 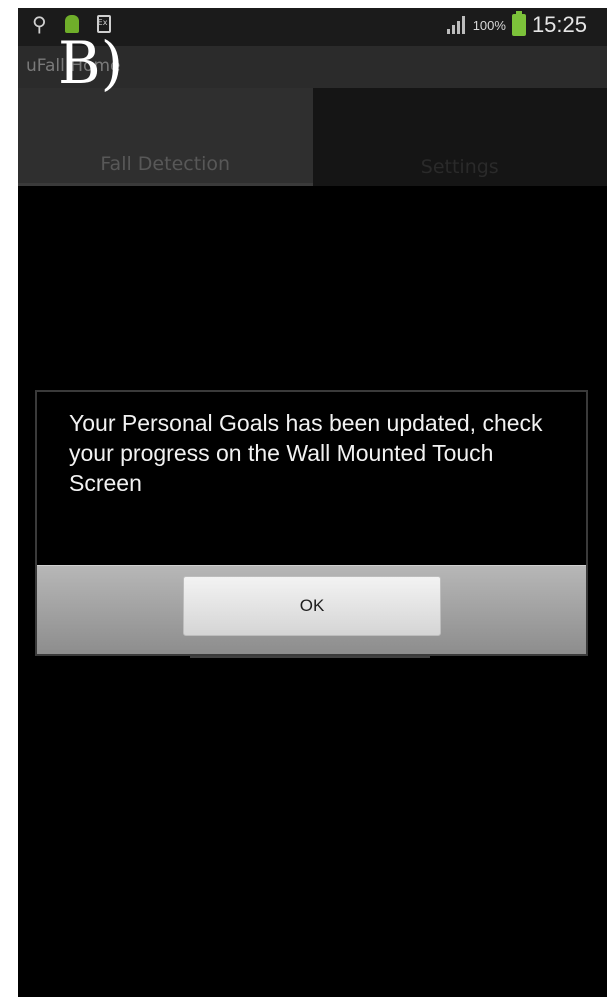 I want to click on tab-settings: Settings, so click(x=459, y=137).